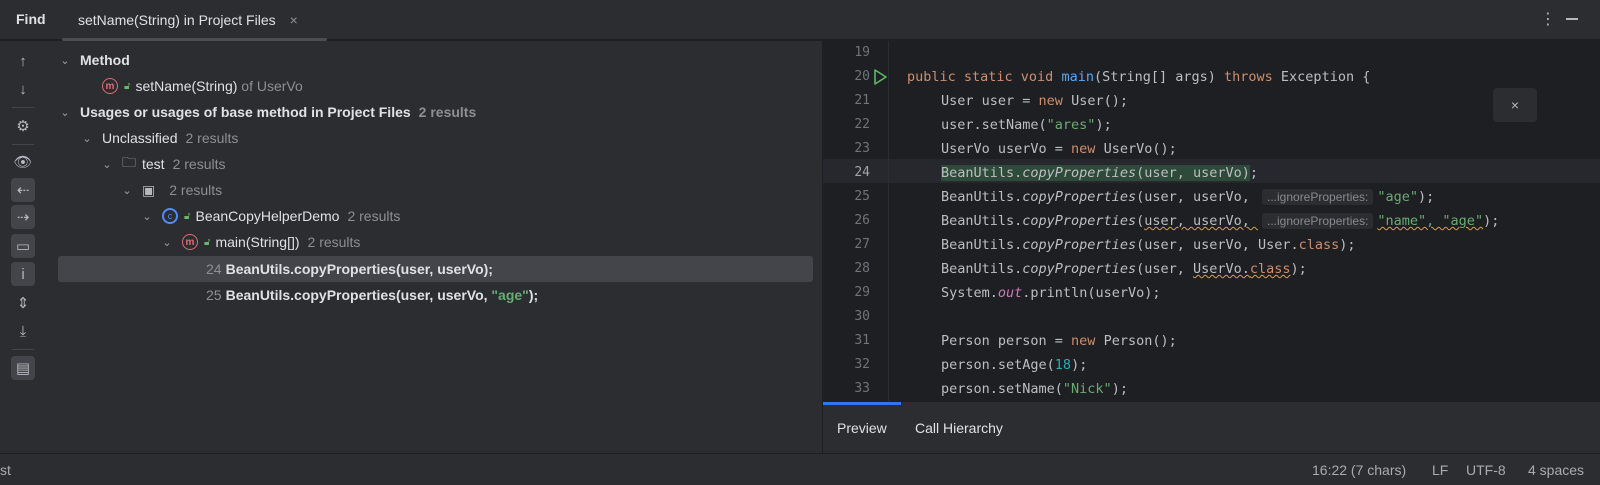 This screenshot has height=485, width=1600. What do you see at coordinates (1059, 341) in the screenshot?
I see `code-line: Person person = new Person();` at bounding box center [1059, 341].